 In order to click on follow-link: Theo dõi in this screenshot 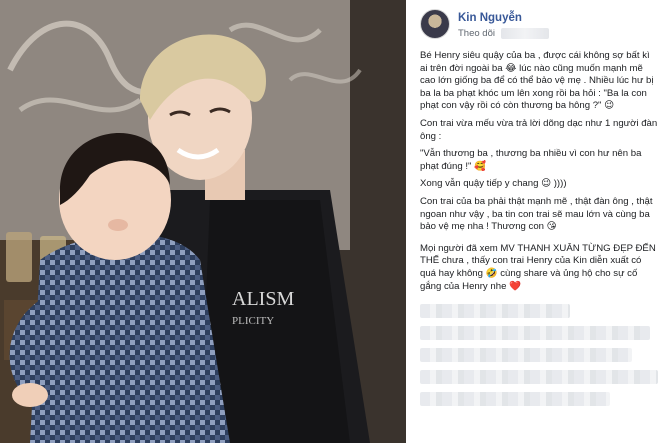, I will do `click(503, 33)`.